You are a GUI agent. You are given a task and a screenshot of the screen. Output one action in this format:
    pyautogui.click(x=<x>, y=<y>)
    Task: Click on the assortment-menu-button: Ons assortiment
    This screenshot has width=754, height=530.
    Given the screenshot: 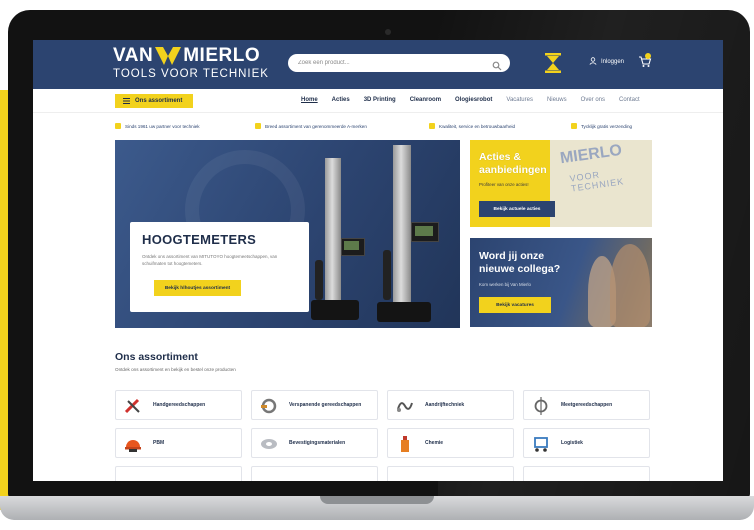 What is the action you would take?
    pyautogui.click(x=154, y=101)
    